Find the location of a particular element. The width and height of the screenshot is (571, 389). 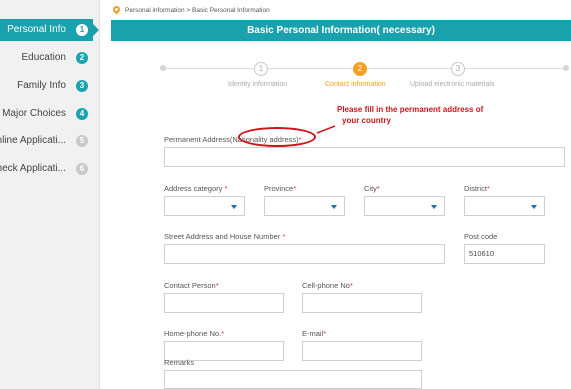

sidebar-item-family-info: Family Info 3 is located at coordinates (50, 86).